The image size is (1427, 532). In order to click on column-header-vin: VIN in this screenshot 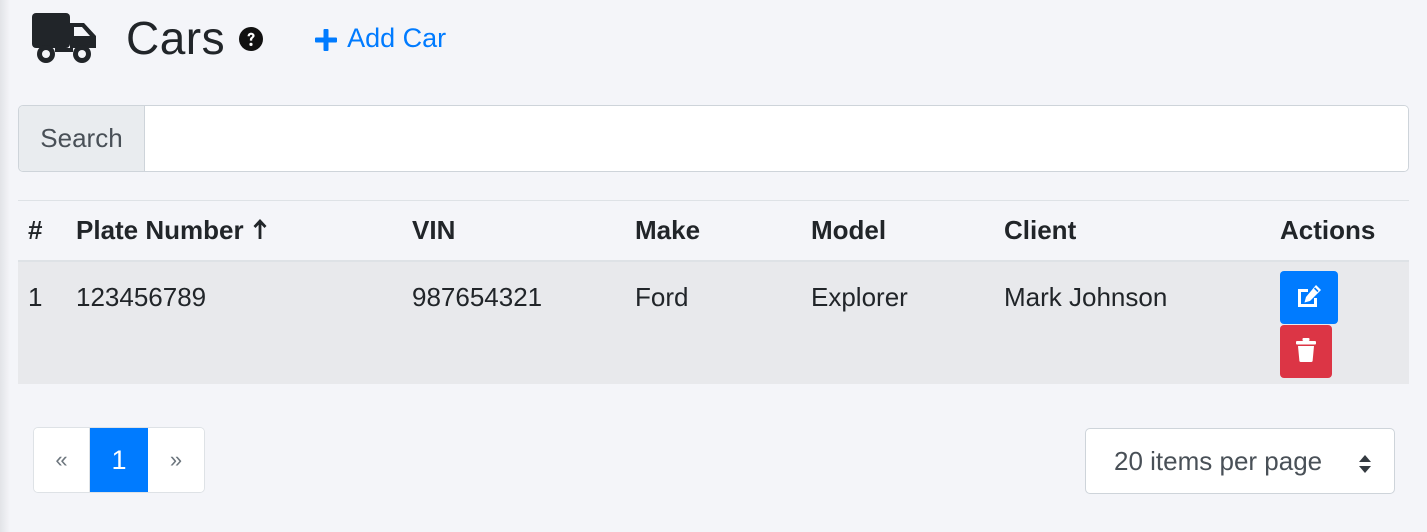, I will do `click(513, 231)`.